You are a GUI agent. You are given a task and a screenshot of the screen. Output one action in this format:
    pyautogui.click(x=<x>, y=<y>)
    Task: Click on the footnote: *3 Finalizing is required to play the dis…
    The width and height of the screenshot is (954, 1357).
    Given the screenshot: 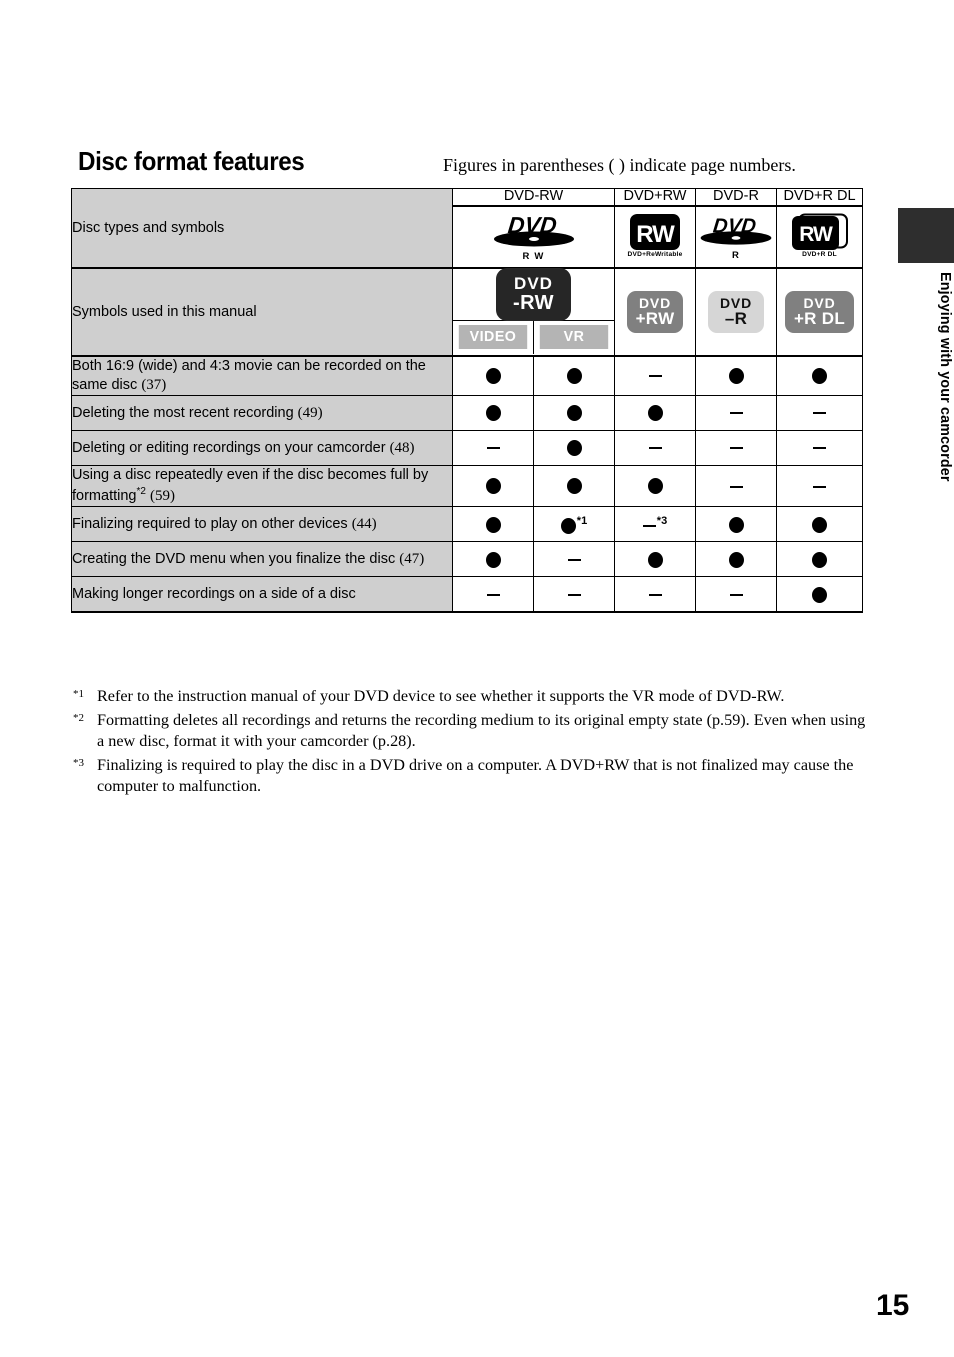 What is the action you would take?
    pyautogui.click(x=473, y=776)
    